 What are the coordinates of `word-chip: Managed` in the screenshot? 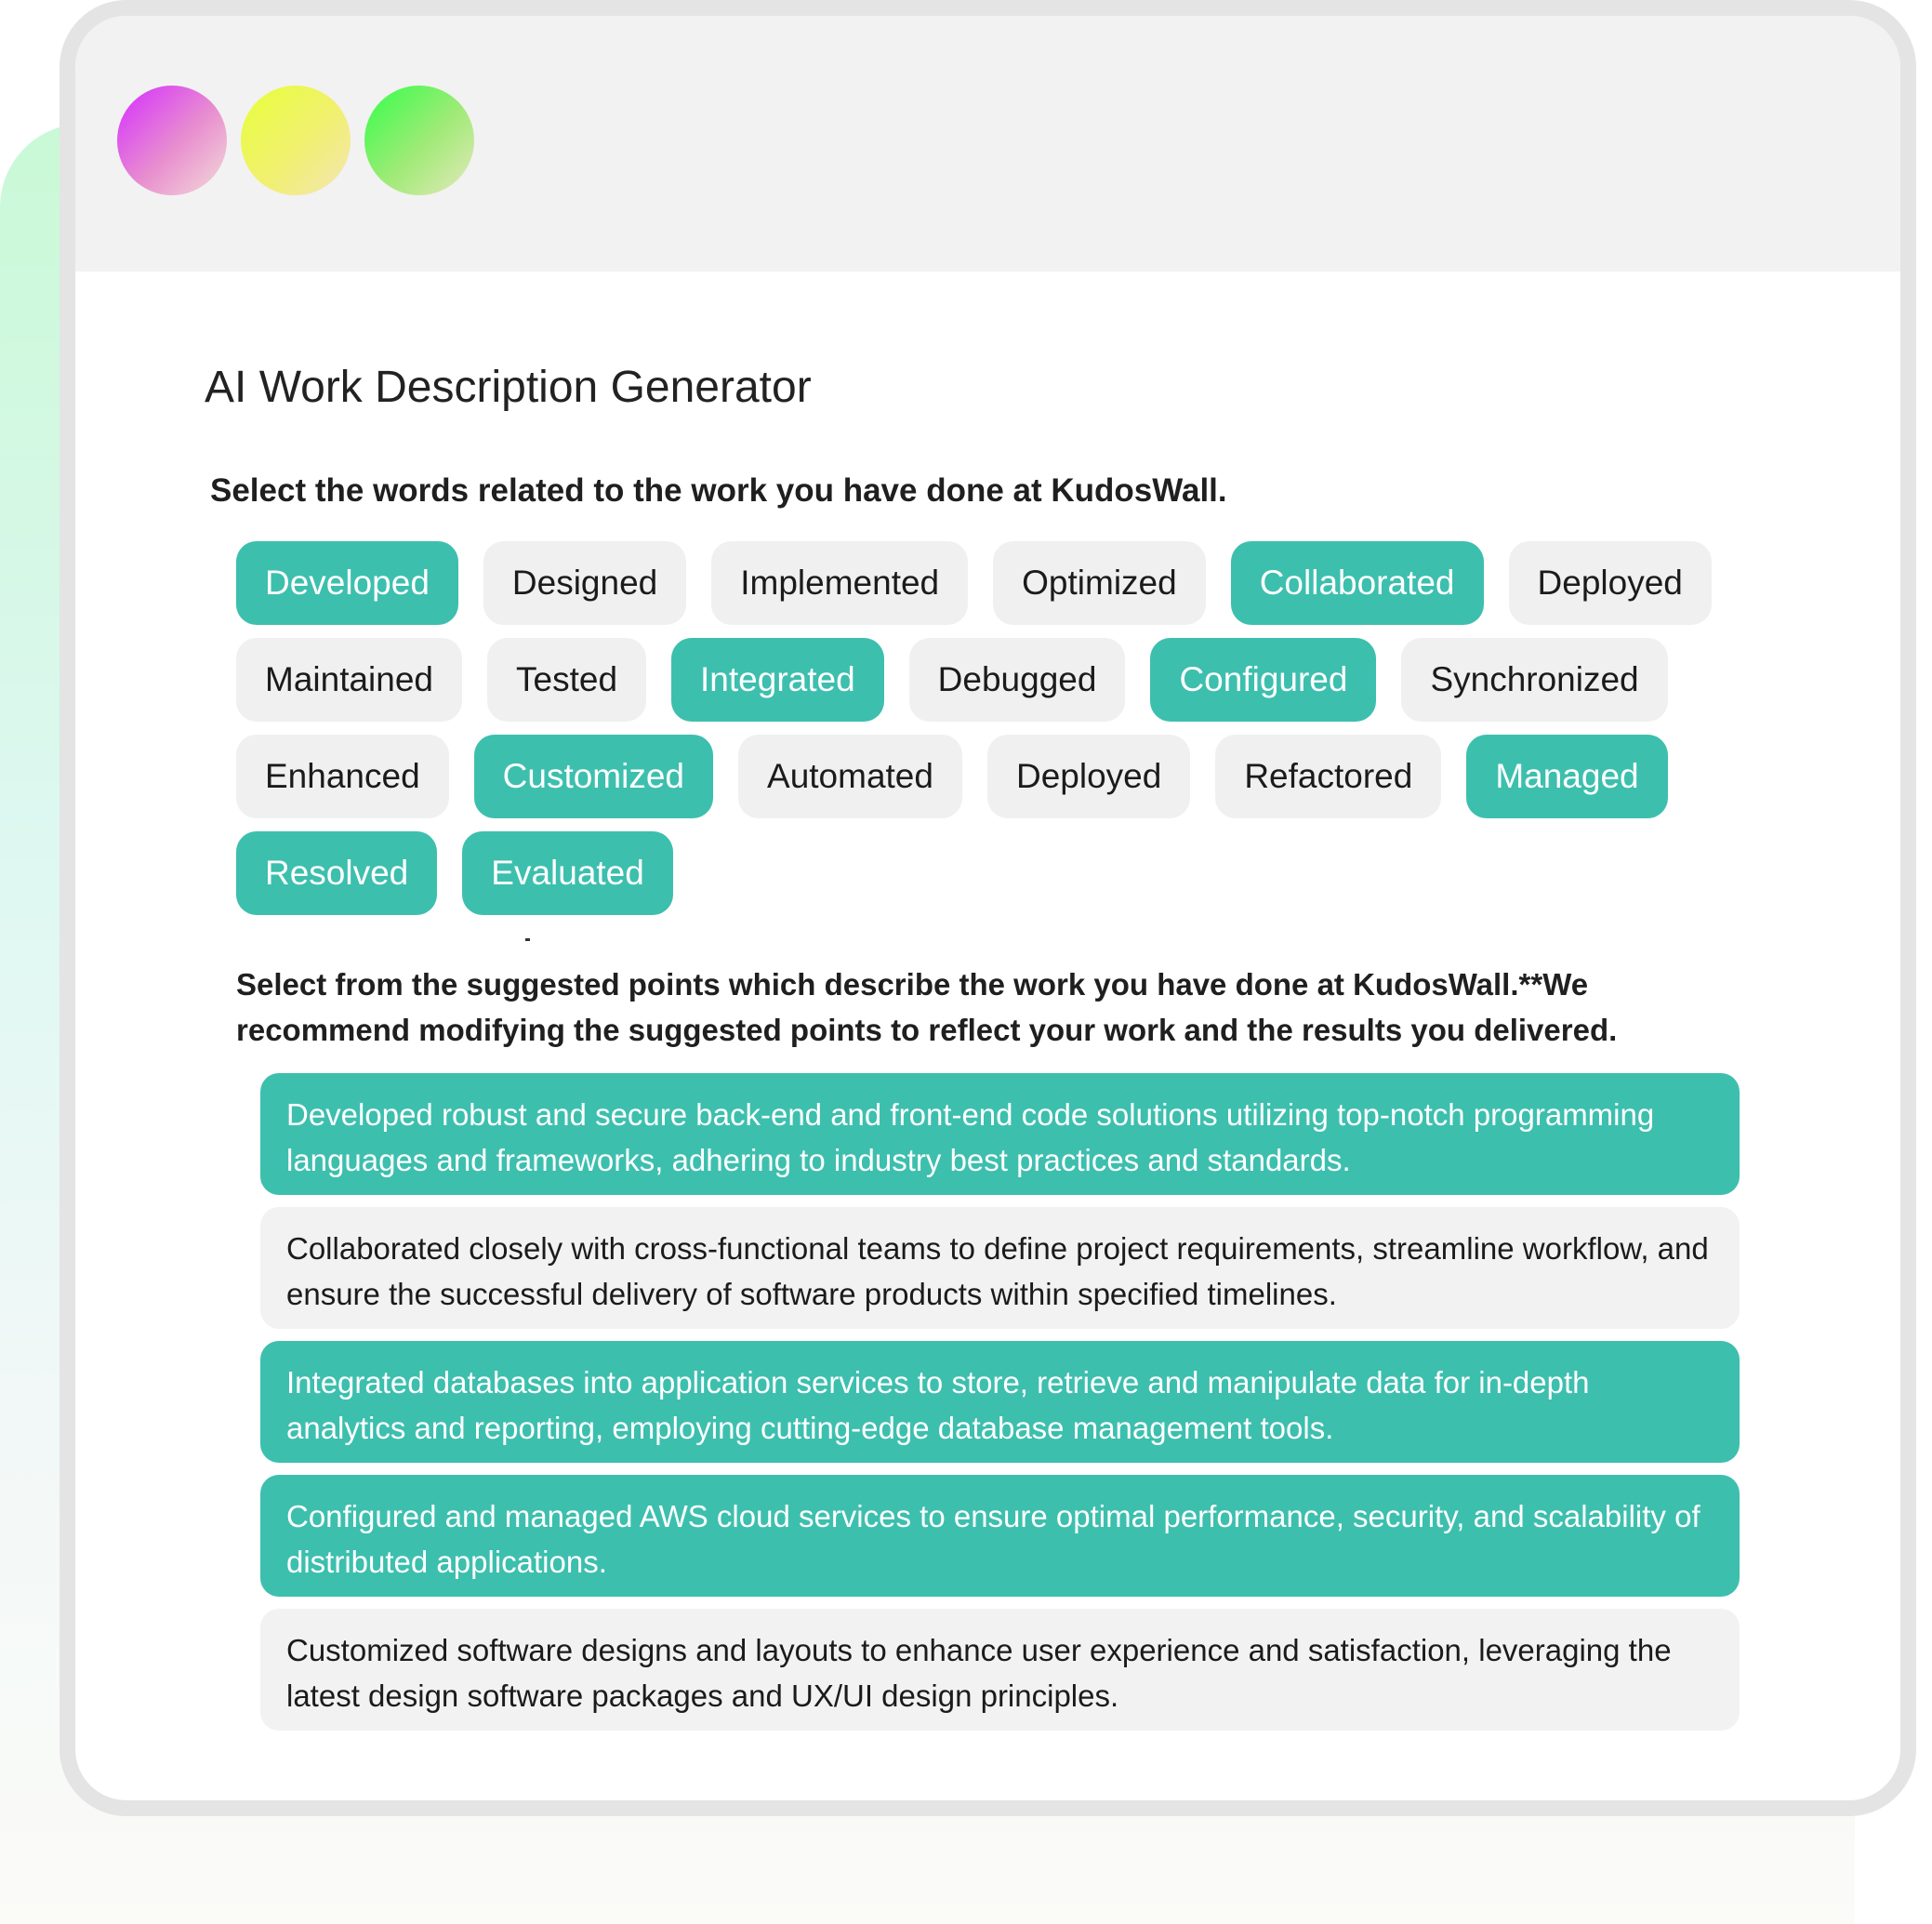 It's located at (1567, 776).